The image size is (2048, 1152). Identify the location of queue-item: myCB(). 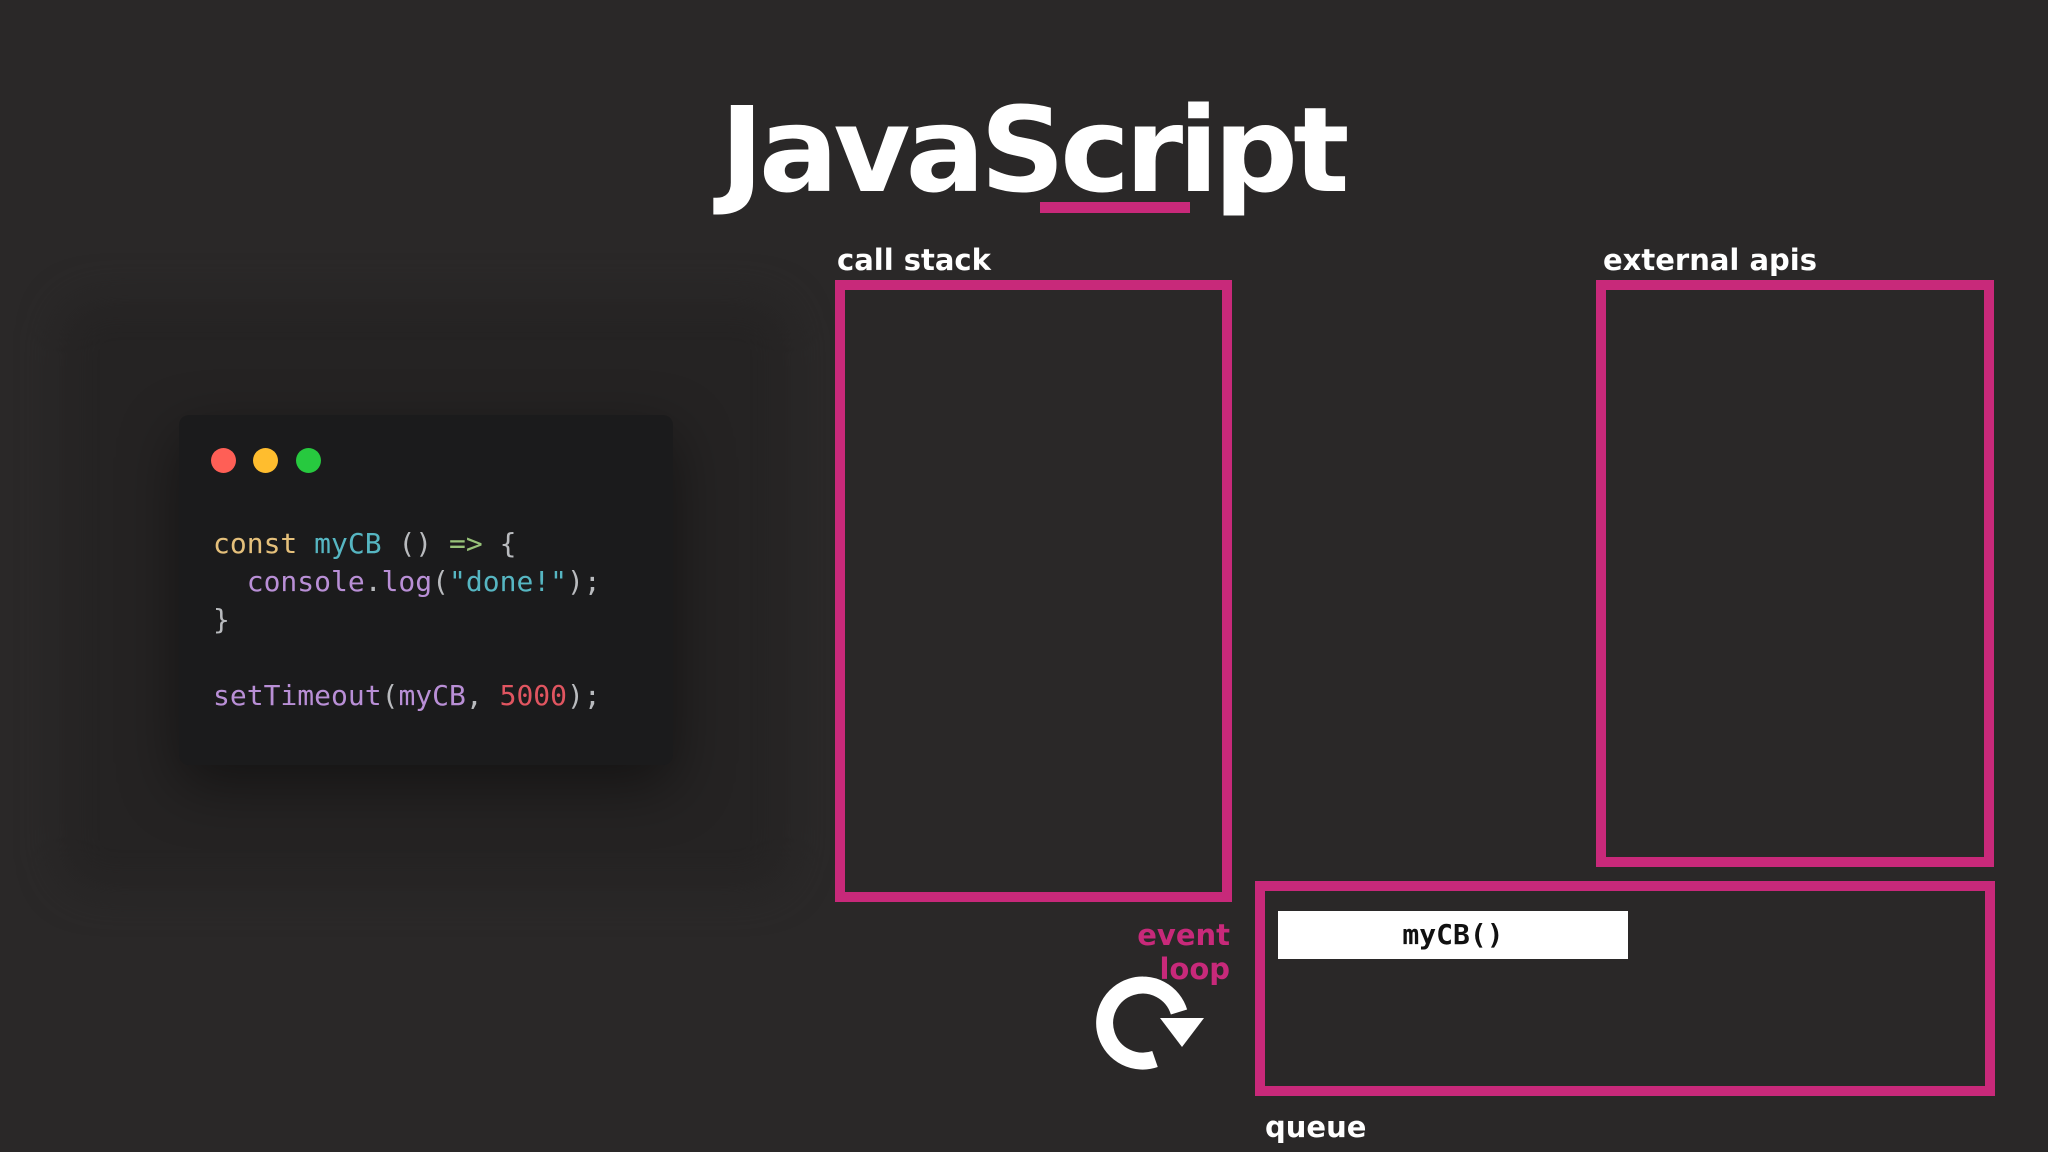
(1453, 935).